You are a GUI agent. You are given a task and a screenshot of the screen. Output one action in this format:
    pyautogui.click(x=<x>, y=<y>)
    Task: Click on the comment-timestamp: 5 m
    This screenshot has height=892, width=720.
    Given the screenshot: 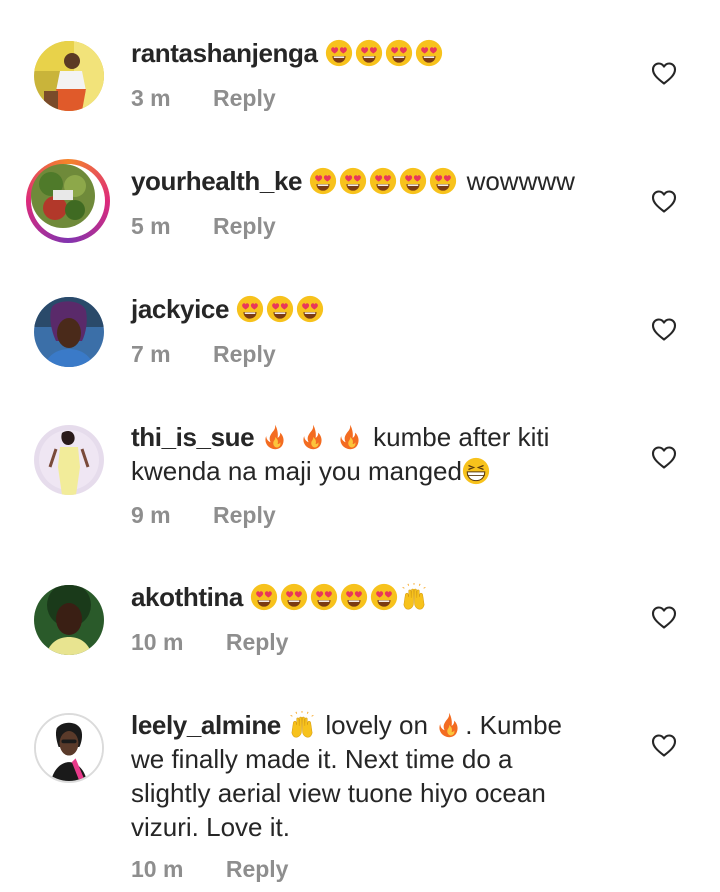 What is the action you would take?
    pyautogui.click(x=151, y=226)
    